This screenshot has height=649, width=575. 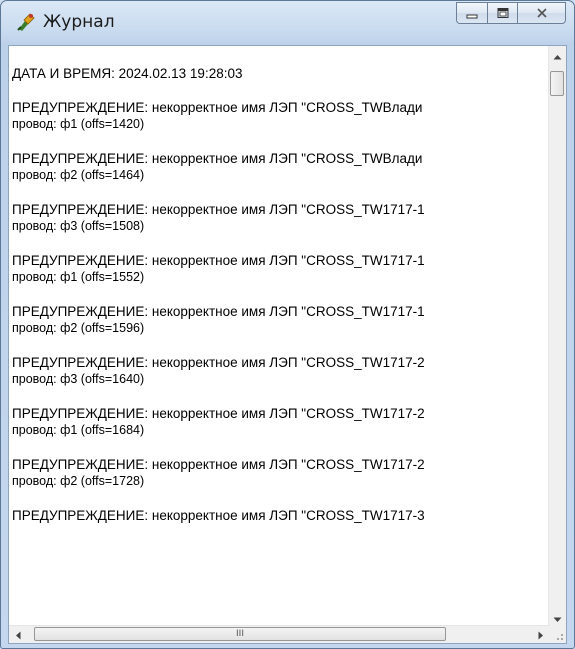 What do you see at coordinates (78, 328) in the screenshot?
I see `log-entry-detail: провод: ф2 (offs=1596)` at bounding box center [78, 328].